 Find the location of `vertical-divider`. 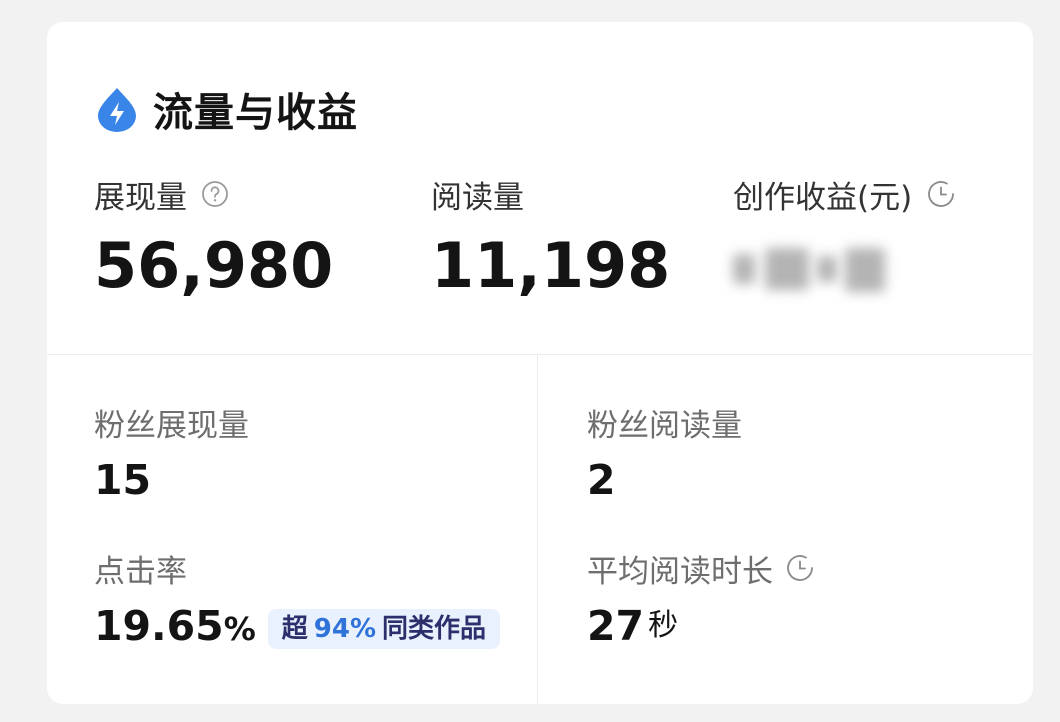

vertical-divider is located at coordinates (537, 529).